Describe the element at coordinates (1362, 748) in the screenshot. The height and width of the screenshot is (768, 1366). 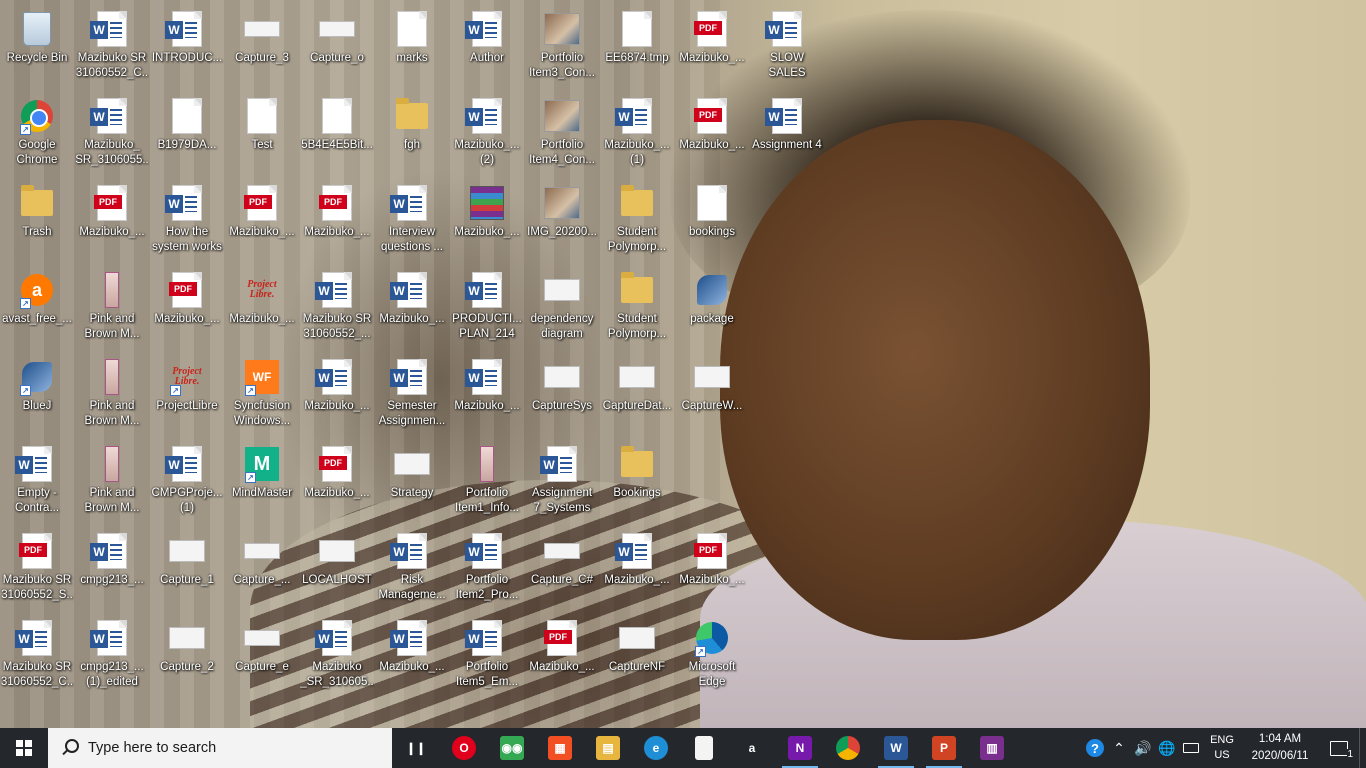
I see `show-desktop-button` at that location.